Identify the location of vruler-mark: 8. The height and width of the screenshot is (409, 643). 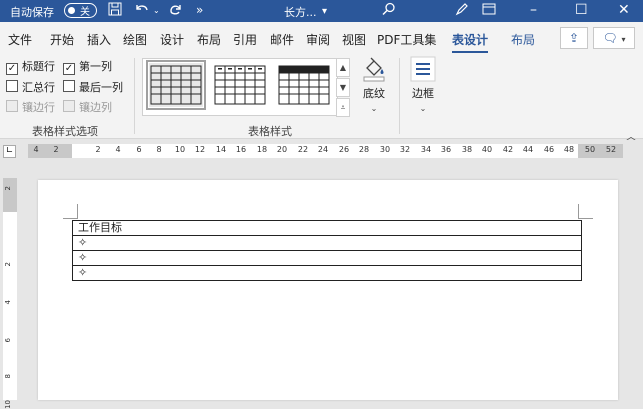
(8, 376).